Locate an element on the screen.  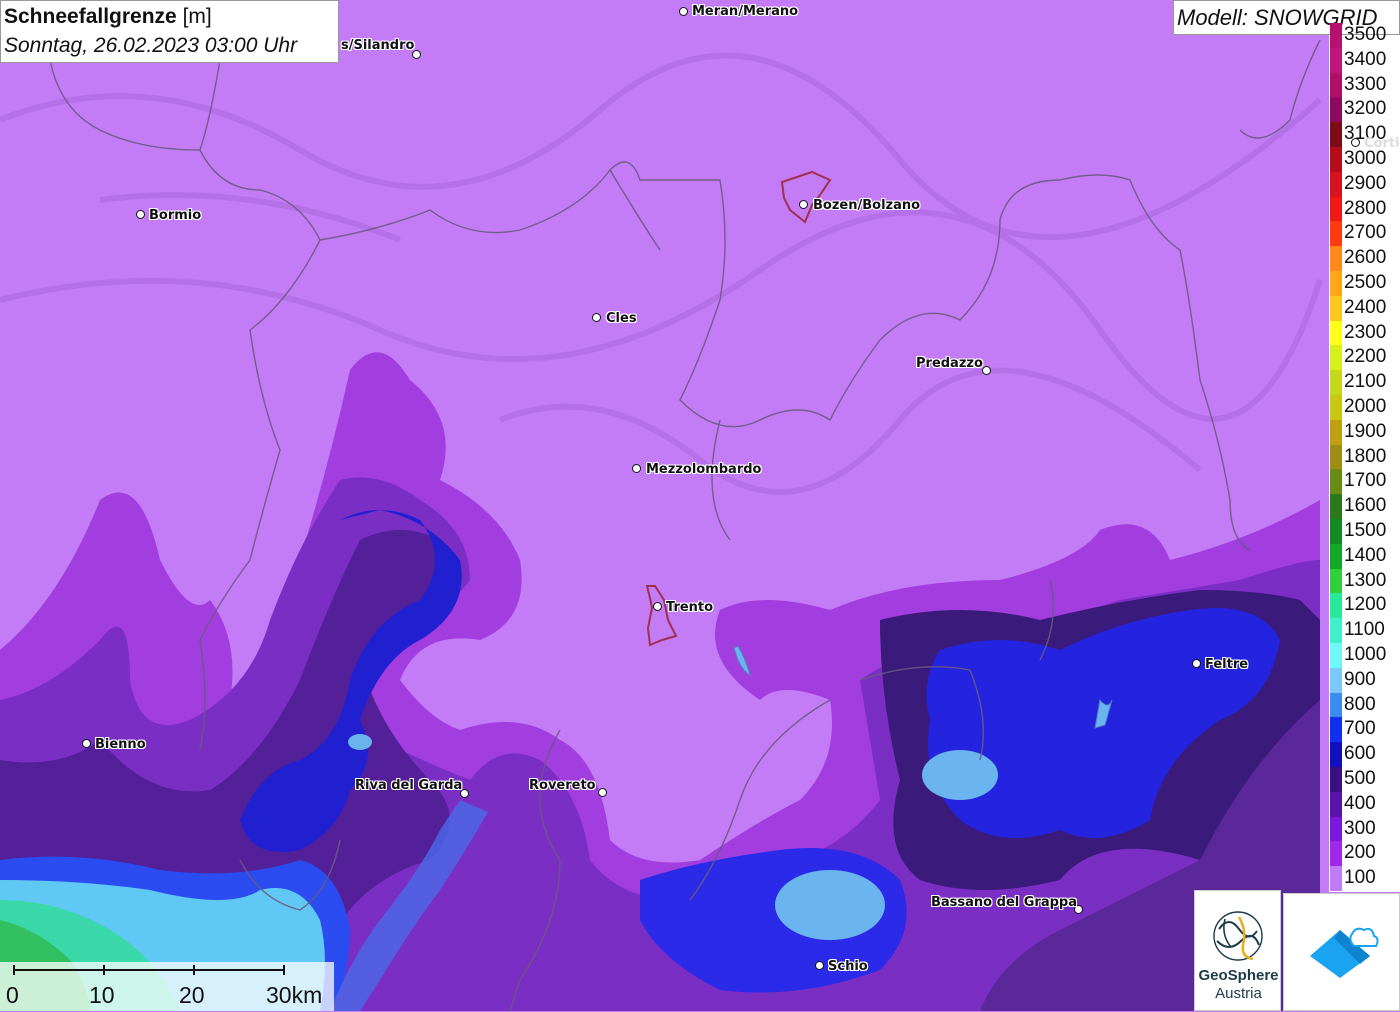
map-title: Schneefallgrenze [m] is located at coordinates (108, 17).